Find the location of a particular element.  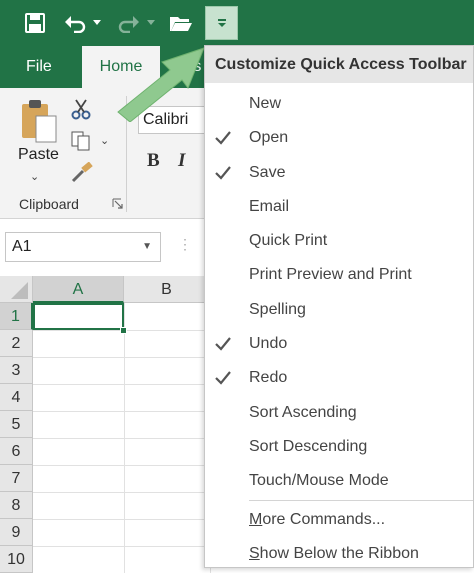

redo-icon is located at coordinates (129, 23).